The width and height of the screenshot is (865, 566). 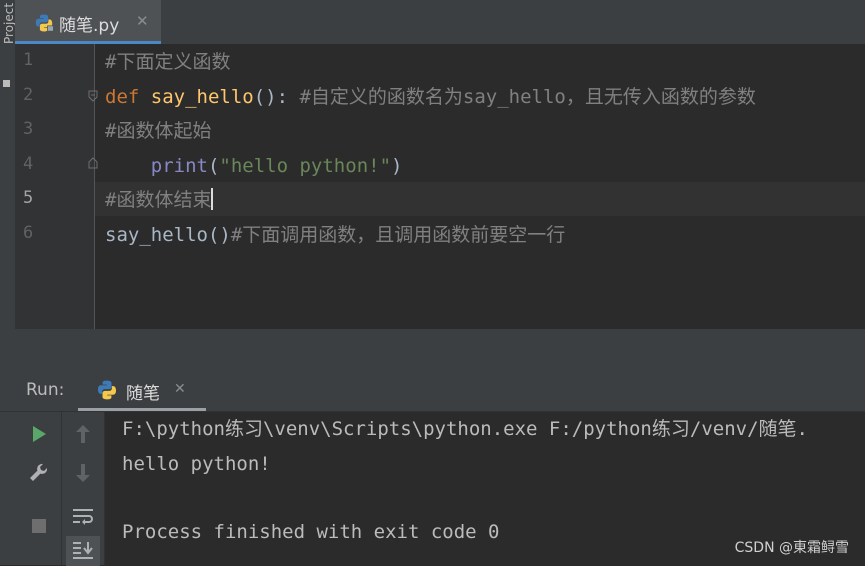 What do you see at coordinates (39, 473) in the screenshot?
I see `wrench-icon` at bounding box center [39, 473].